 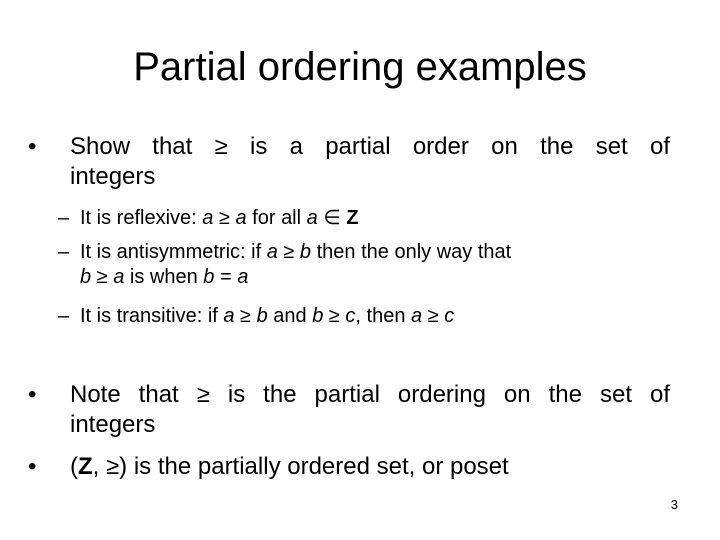 I want to click on page-number: 3, so click(x=674, y=504).